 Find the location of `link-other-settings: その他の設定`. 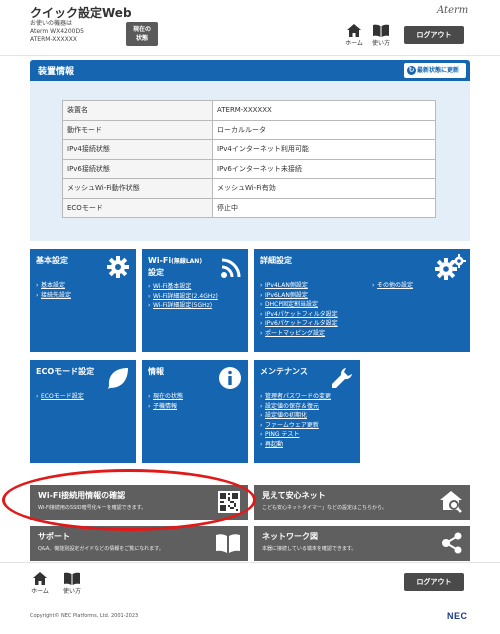

link-other-settings: その他の設定 is located at coordinates (392, 286).